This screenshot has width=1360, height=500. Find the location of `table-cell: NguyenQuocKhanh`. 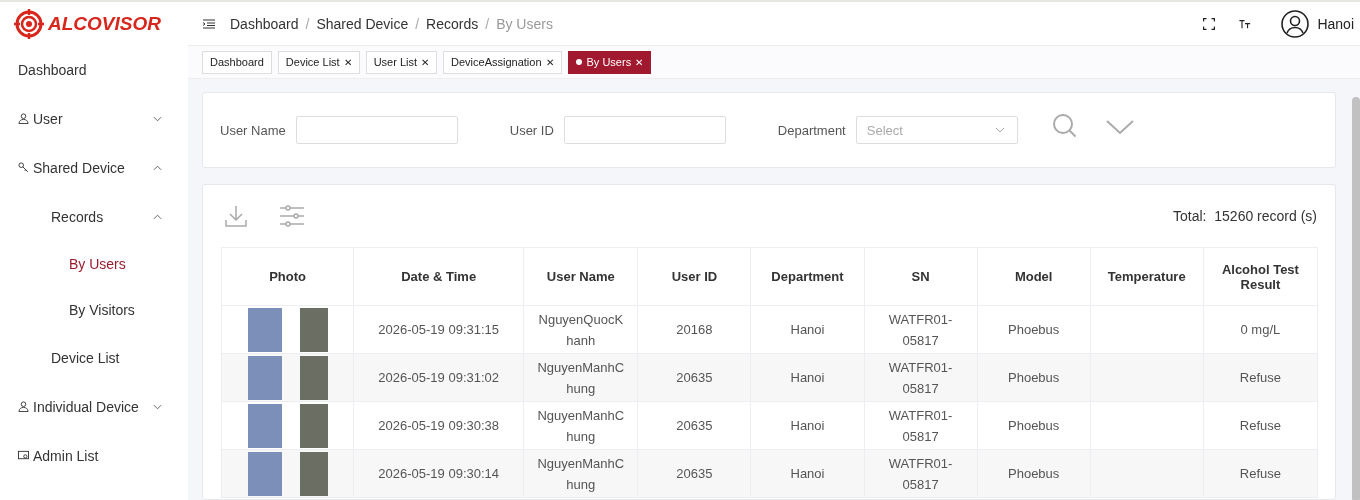

table-cell: NguyenQuocKhanh is located at coordinates (580, 329).